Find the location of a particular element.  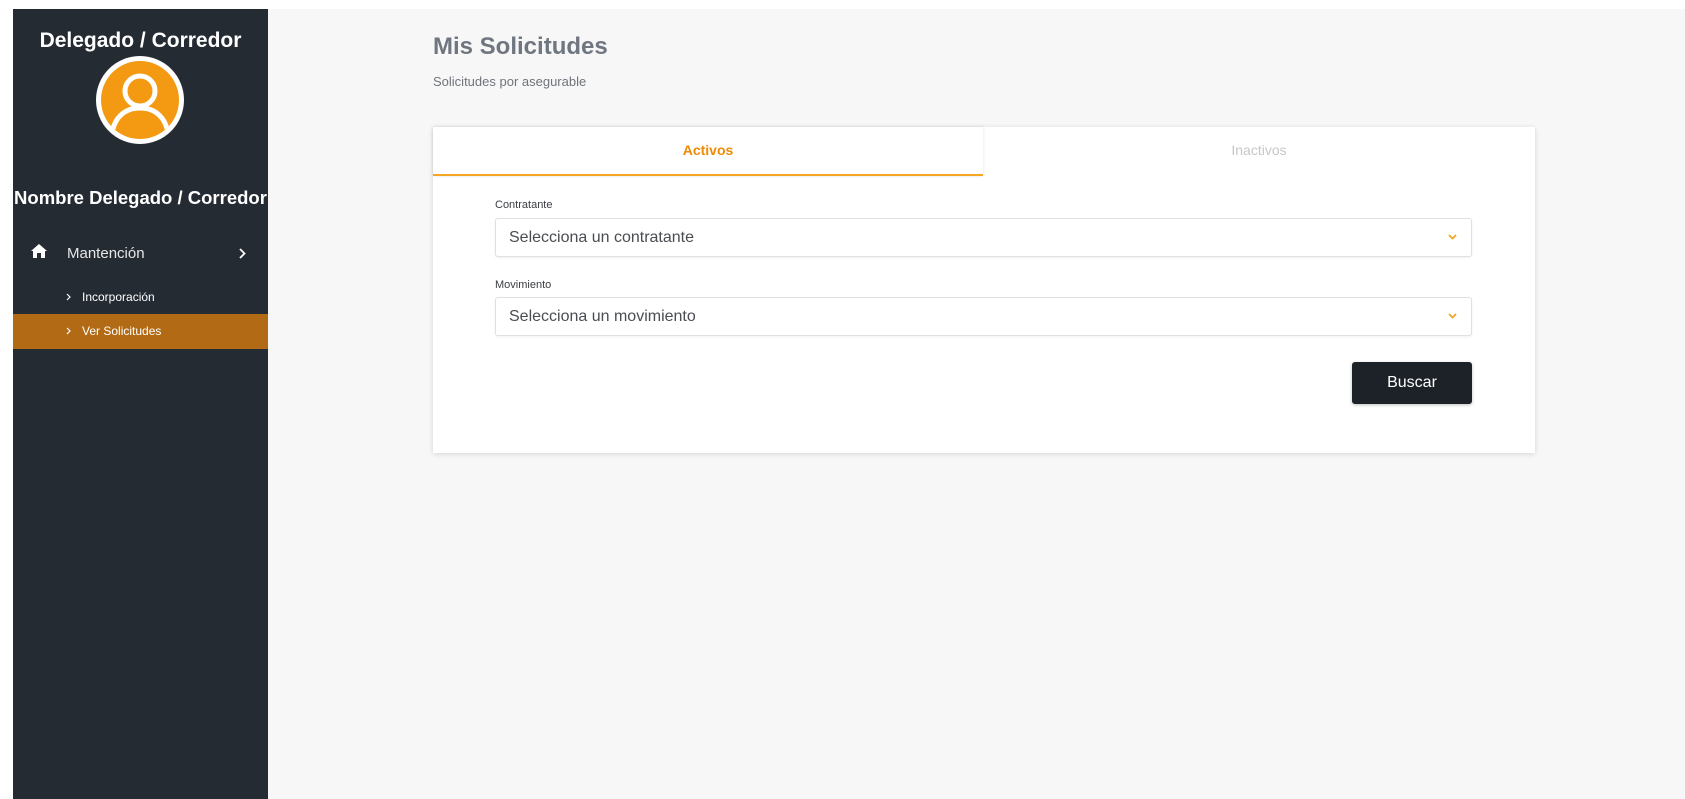

sidebar-role-title: Delegado / Corredor is located at coordinates (140, 40).